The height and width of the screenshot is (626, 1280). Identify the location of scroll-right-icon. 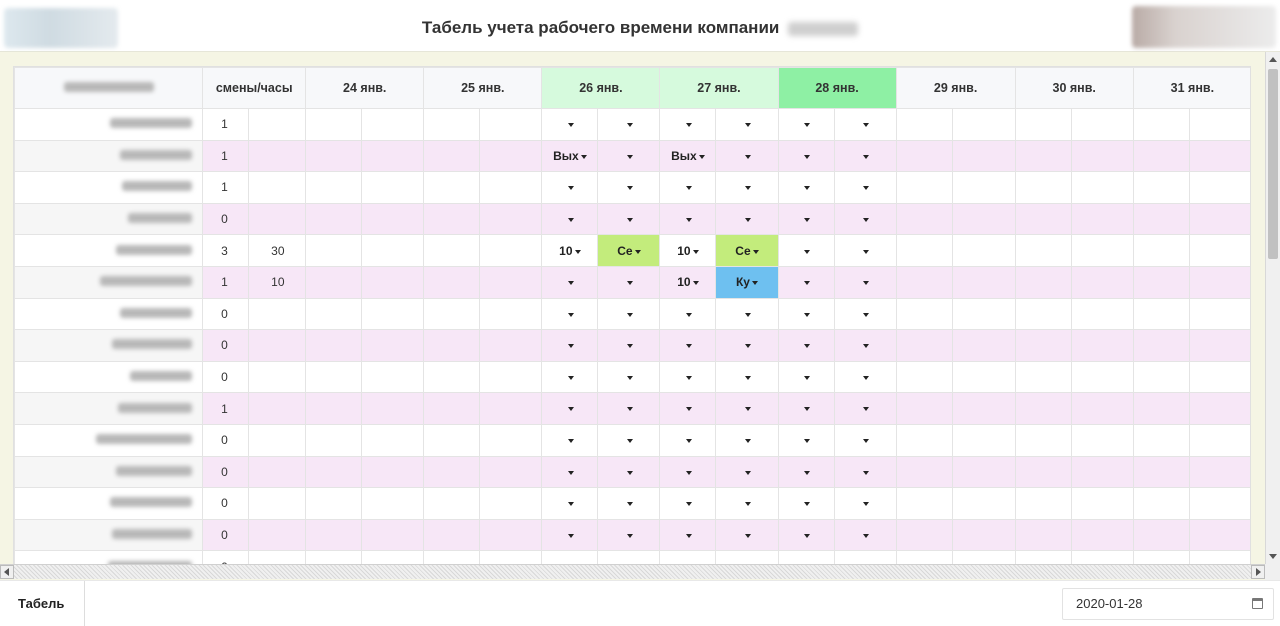
(1258, 572).